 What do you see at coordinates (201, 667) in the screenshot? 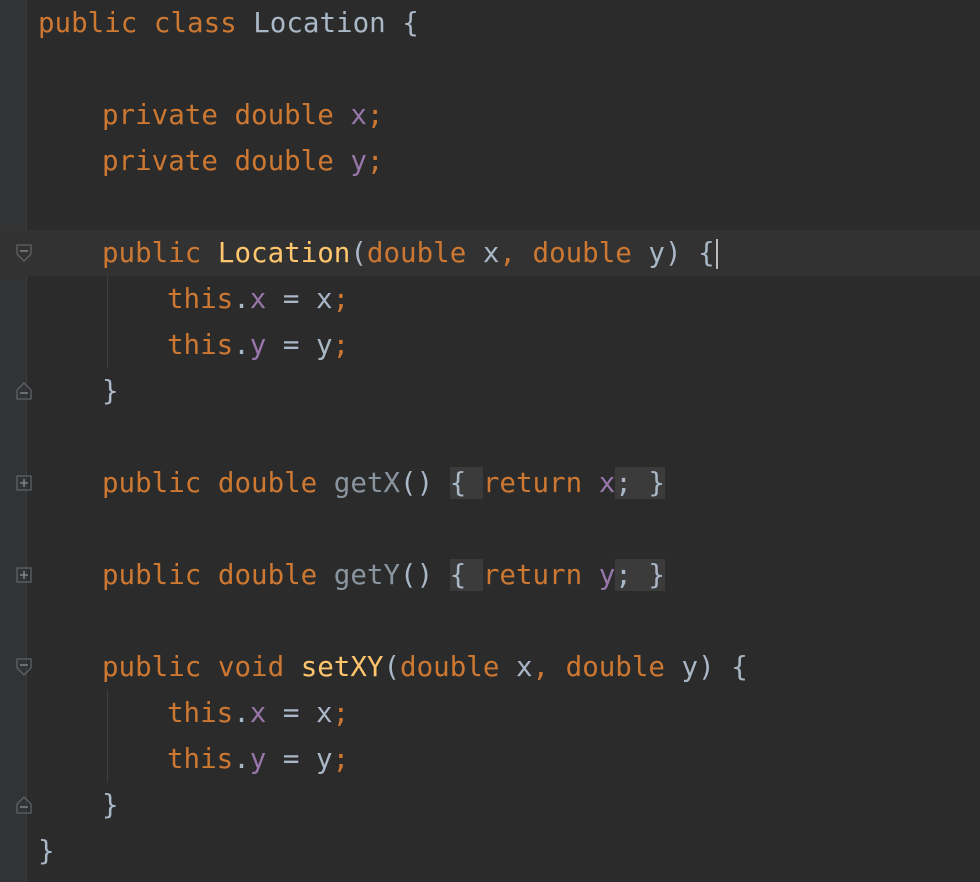
I see `code-token: public void` at bounding box center [201, 667].